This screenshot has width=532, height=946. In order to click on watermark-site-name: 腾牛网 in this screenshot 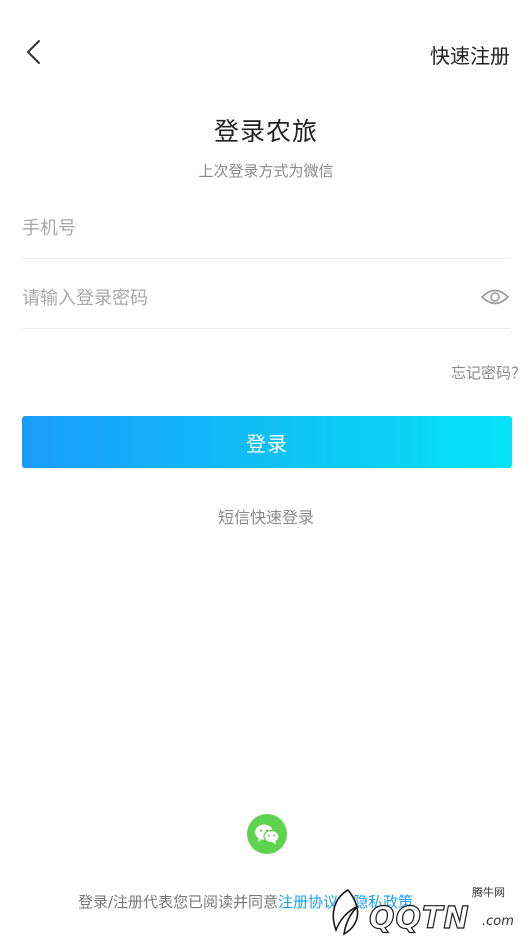, I will do `click(488, 892)`.